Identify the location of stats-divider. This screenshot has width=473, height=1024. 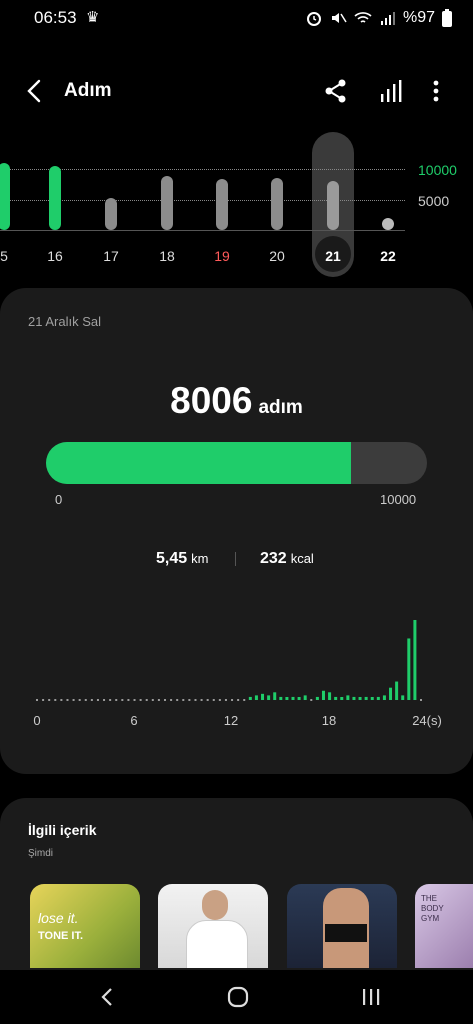
(235, 559).